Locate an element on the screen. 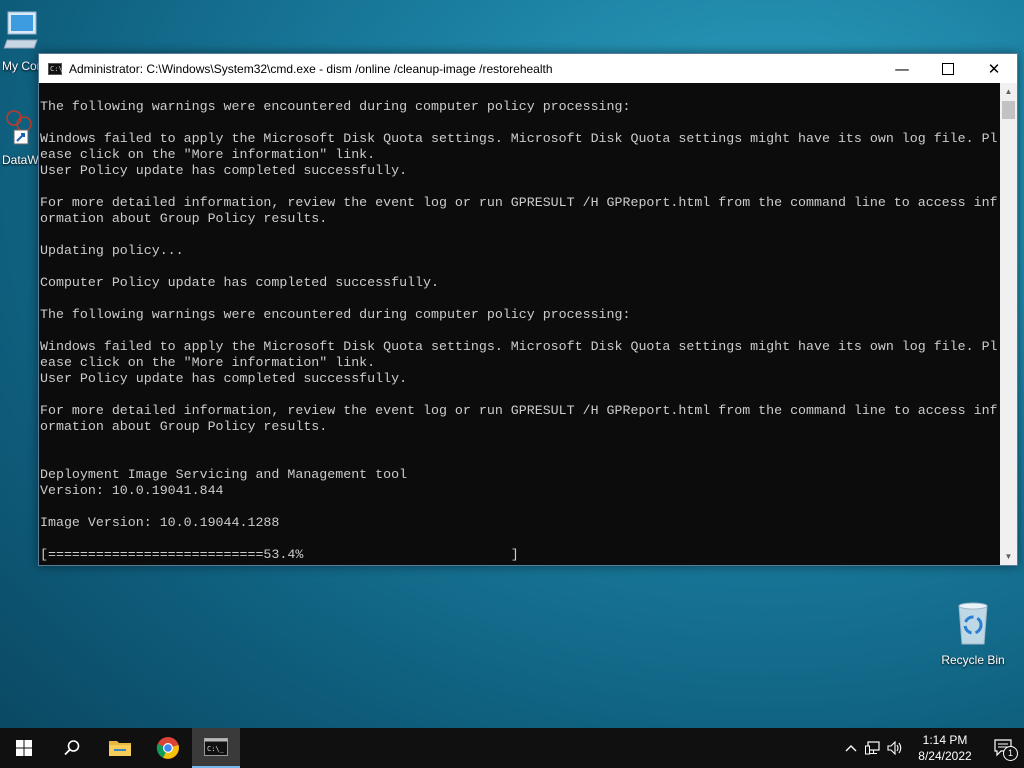 This screenshot has width=1024, height=768. maximize-icon is located at coordinates (948, 68).